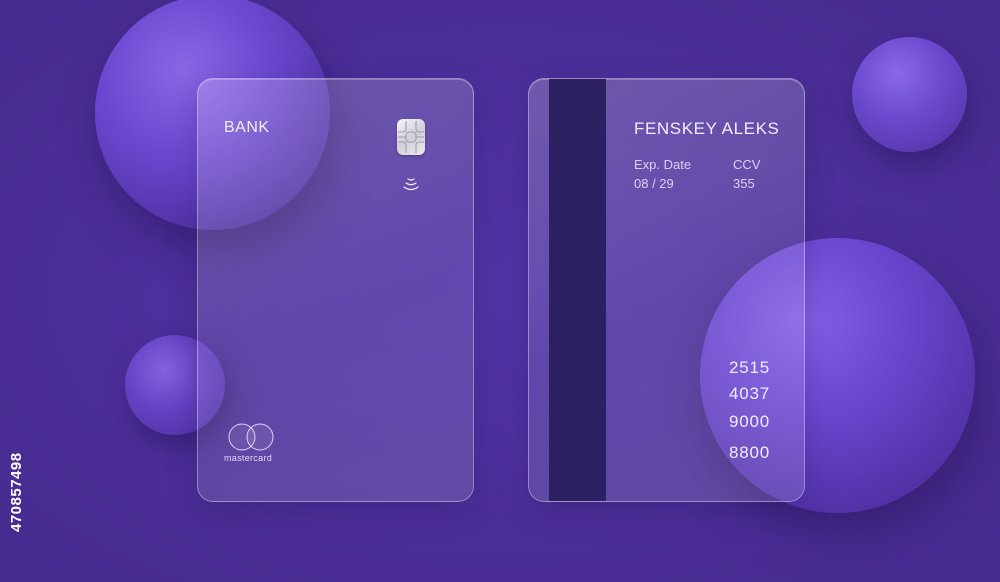  Describe the element at coordinates (663, 164) in the screenshot. I see `exp-date-label: Exp. Date` at that location.